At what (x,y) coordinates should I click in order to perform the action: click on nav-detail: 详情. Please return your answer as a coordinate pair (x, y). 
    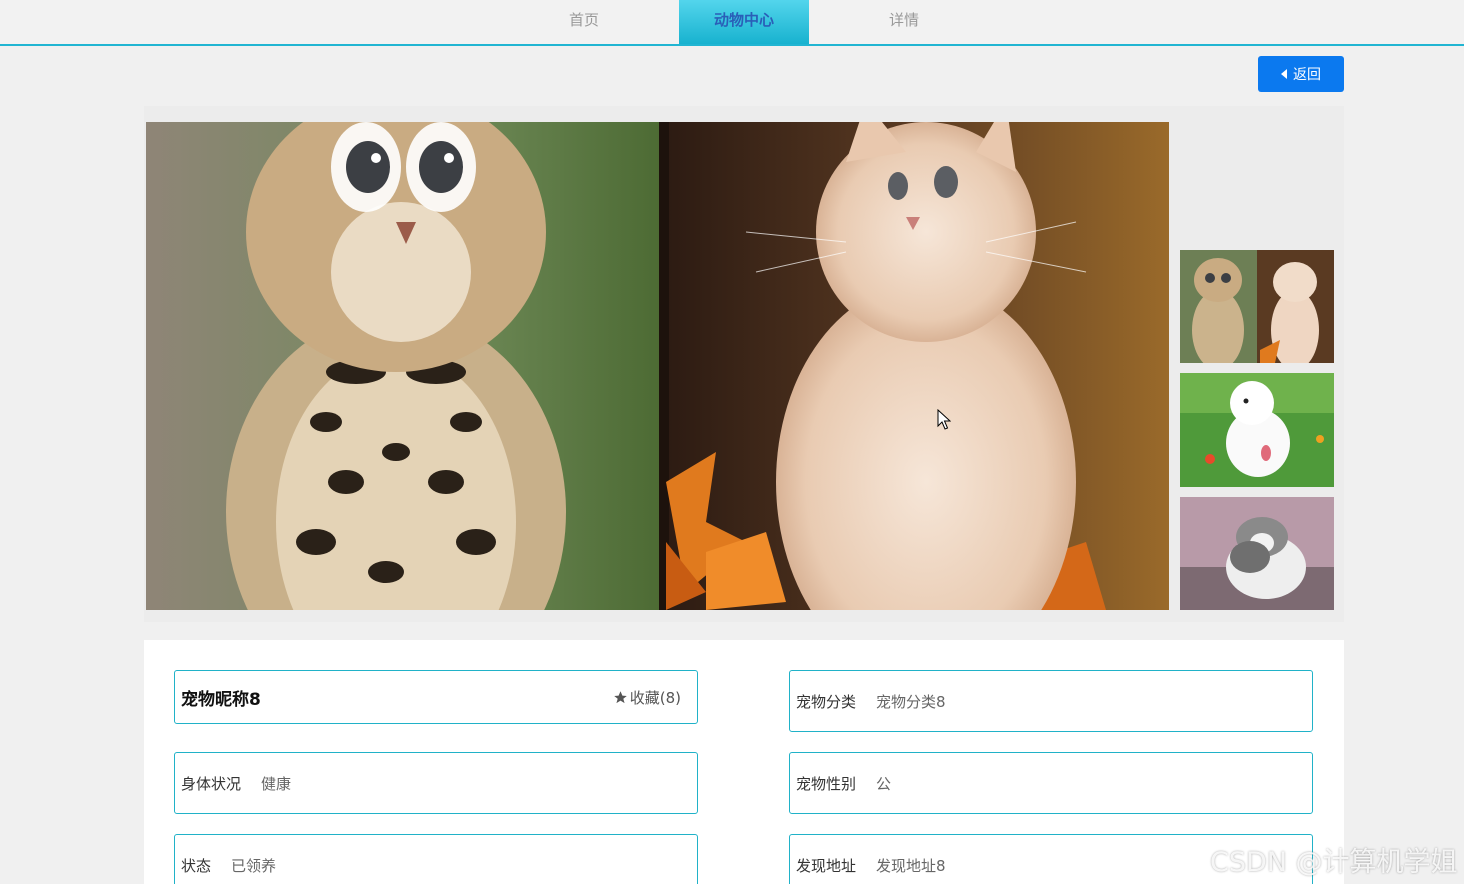
    Looking at the image, I should click on (904, 22).